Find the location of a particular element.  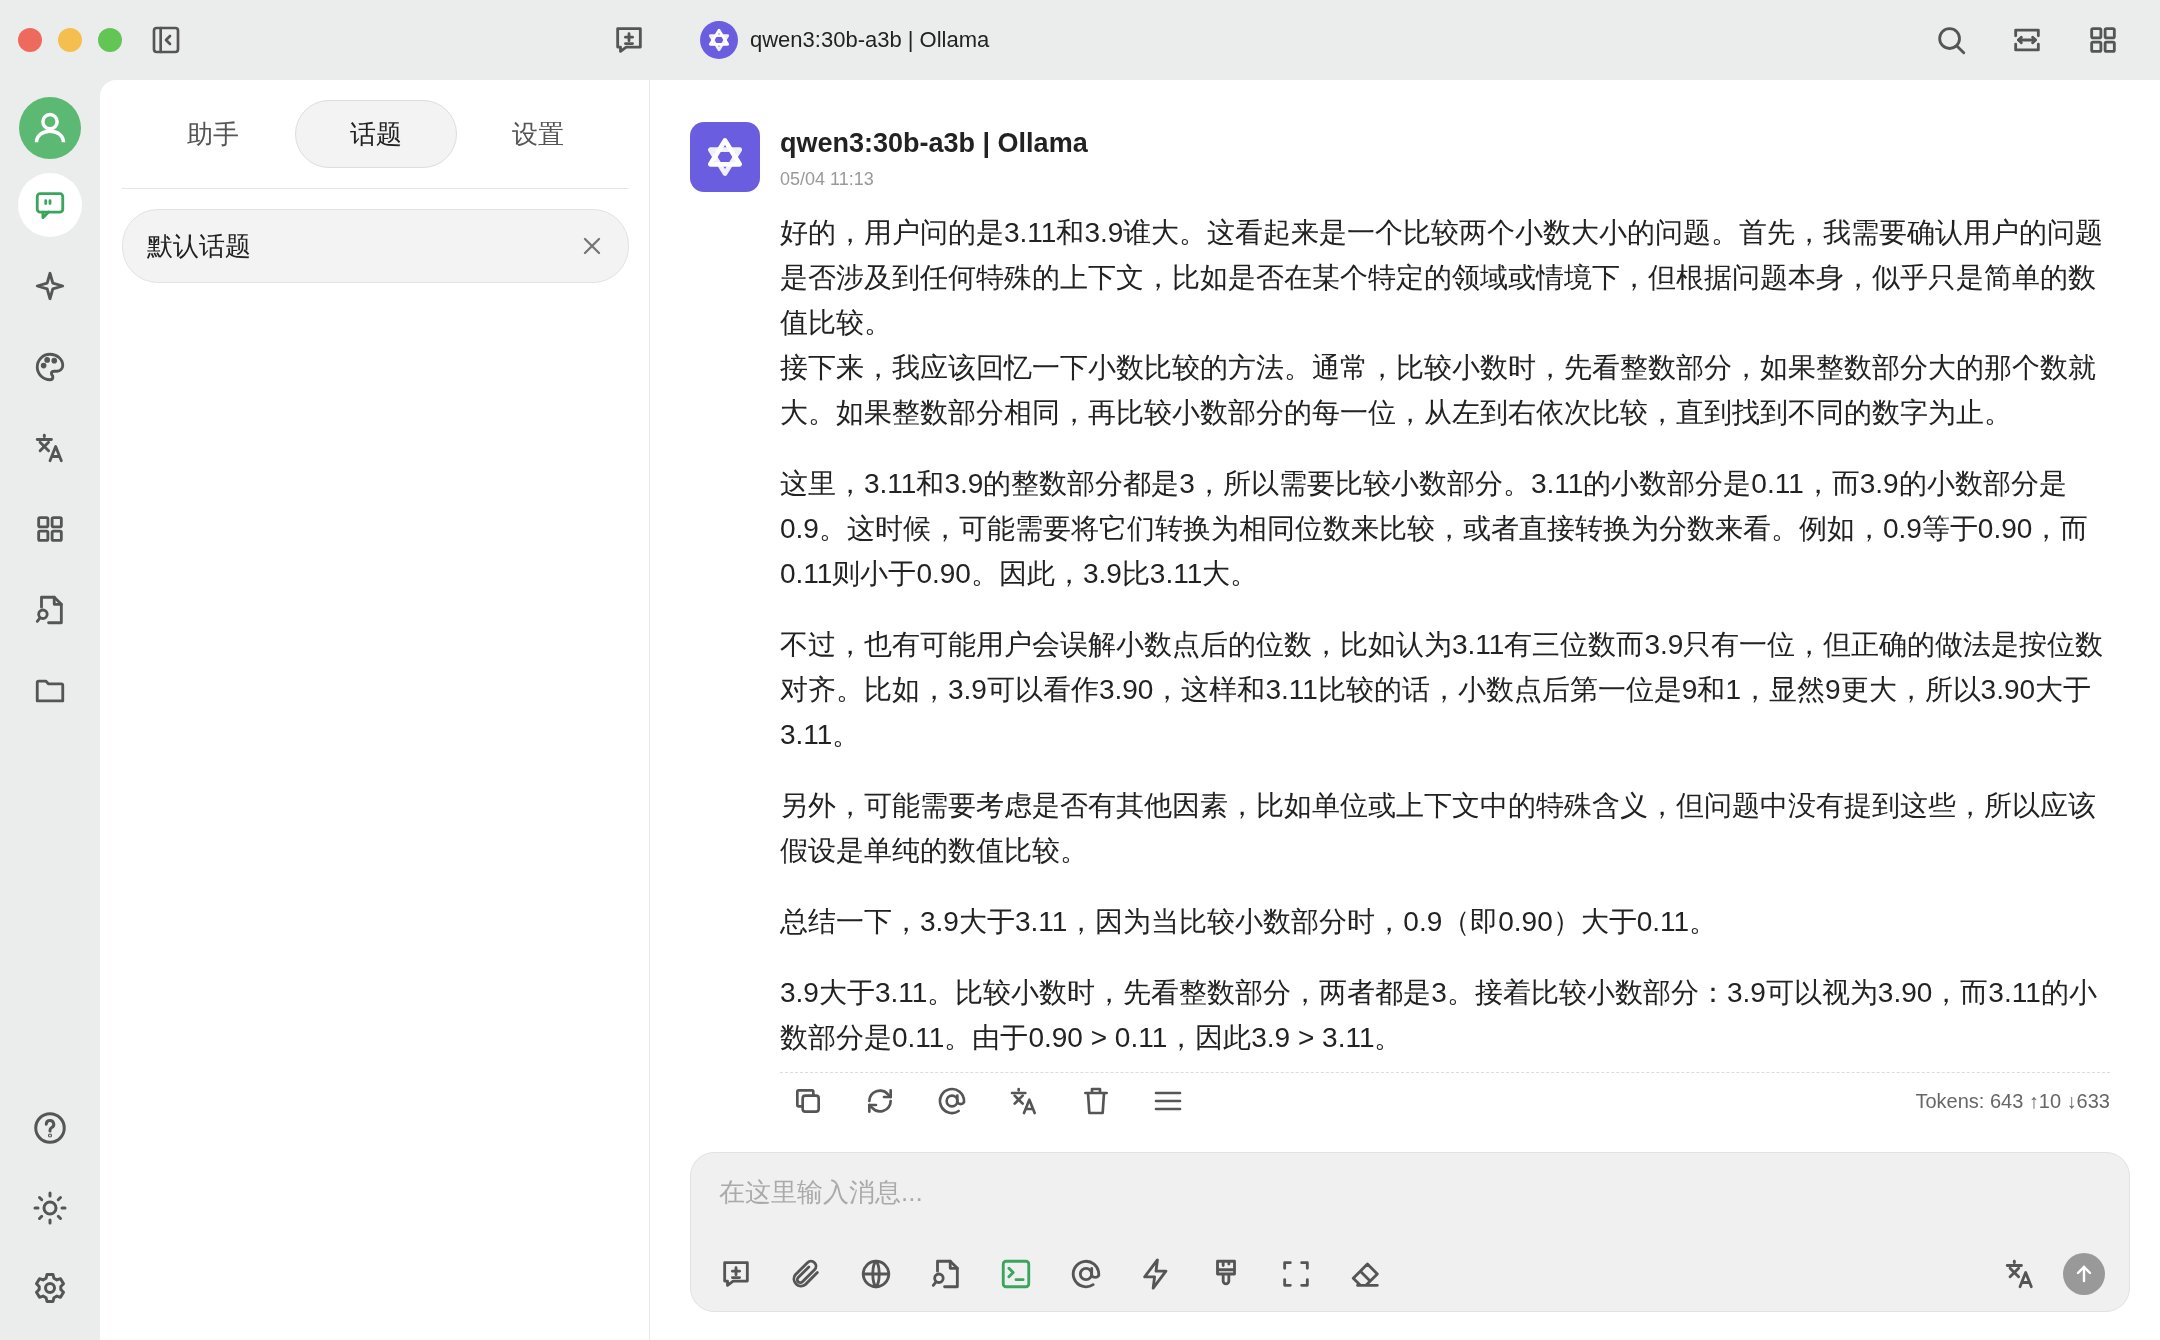

globe-icon is located at coordinates (876, 1274).